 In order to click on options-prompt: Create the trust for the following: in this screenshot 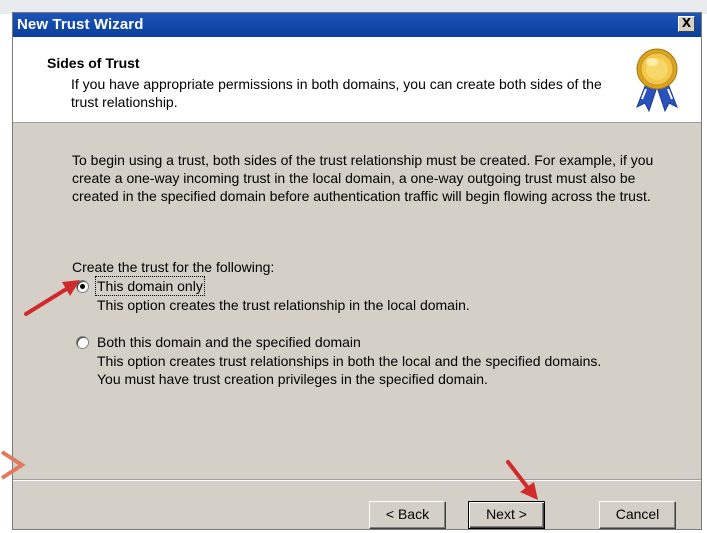, I will do `click(173, 267)`.